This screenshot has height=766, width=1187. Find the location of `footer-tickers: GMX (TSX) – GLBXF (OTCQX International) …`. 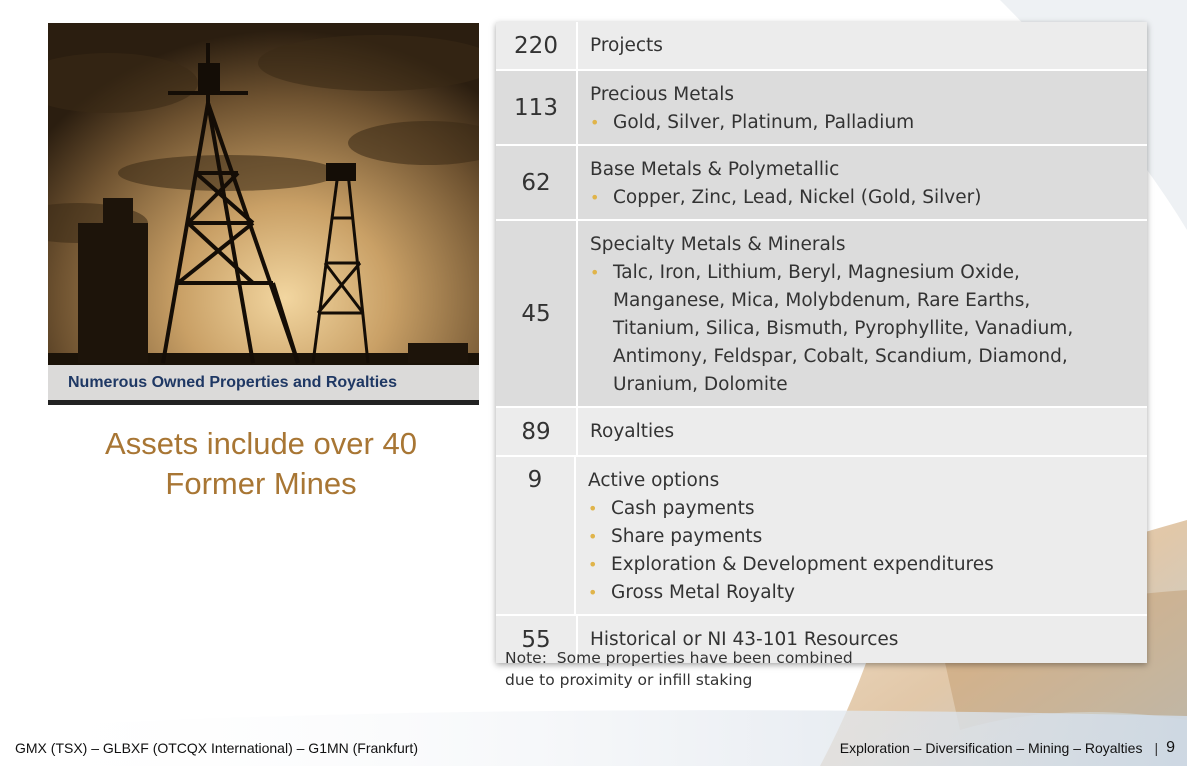

footer-tickers: GMX (TSX) – GLBXF (OTCQX International) … is located at coordinates (216, 748).